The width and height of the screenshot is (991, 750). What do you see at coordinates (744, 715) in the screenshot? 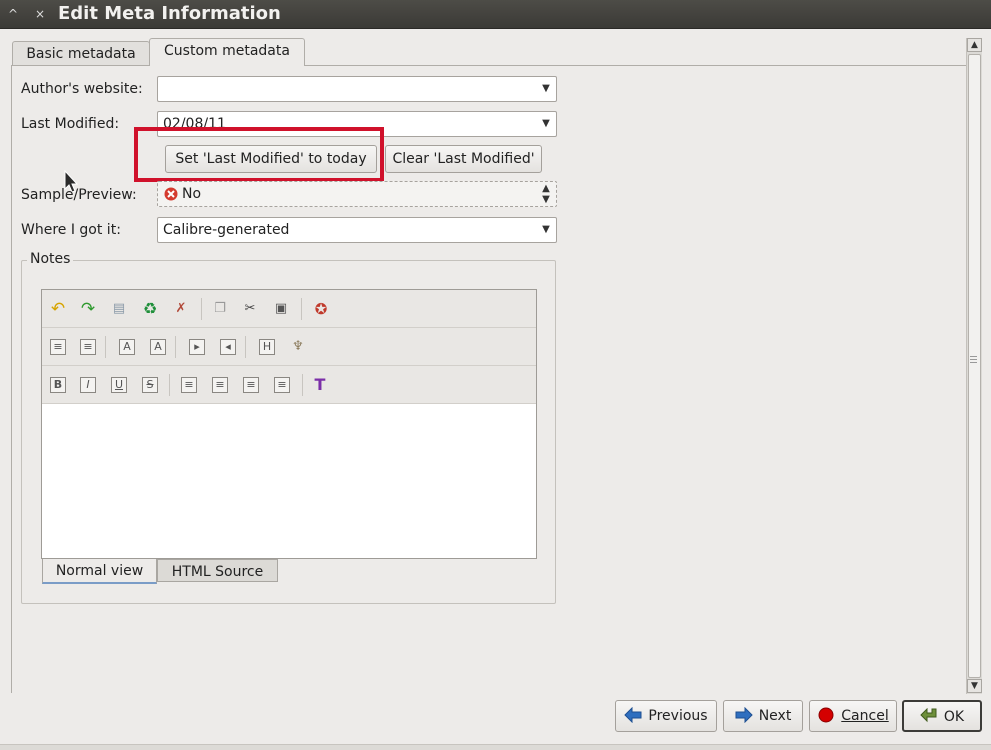
I see `arrow-right-icon` at bounding box center [744, 715].